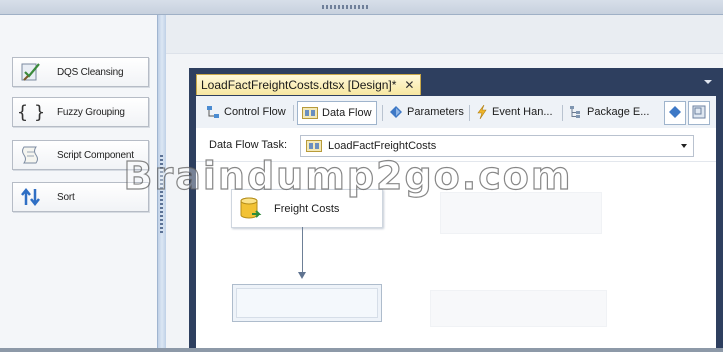 The image size is (723, 352). I want to click on event-handlers-icon, so click(482, 112).